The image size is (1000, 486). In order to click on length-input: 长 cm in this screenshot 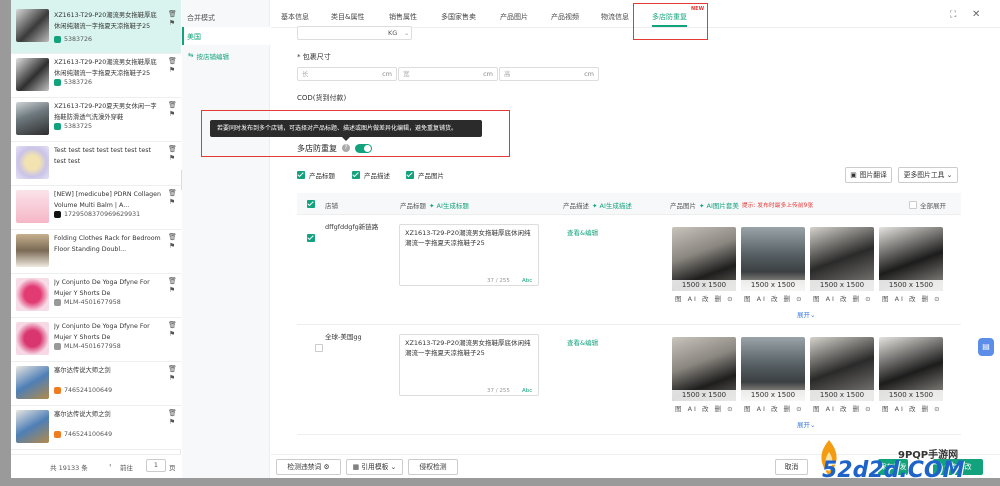, I will do `click(347, 74)`.